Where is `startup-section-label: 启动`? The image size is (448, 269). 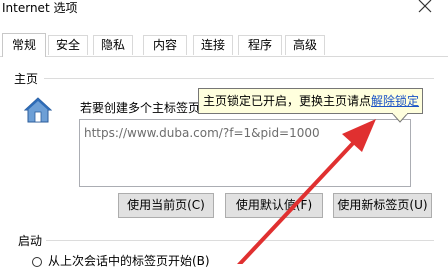 startup-section-label: 启动 is located at coordinates (30, 241).